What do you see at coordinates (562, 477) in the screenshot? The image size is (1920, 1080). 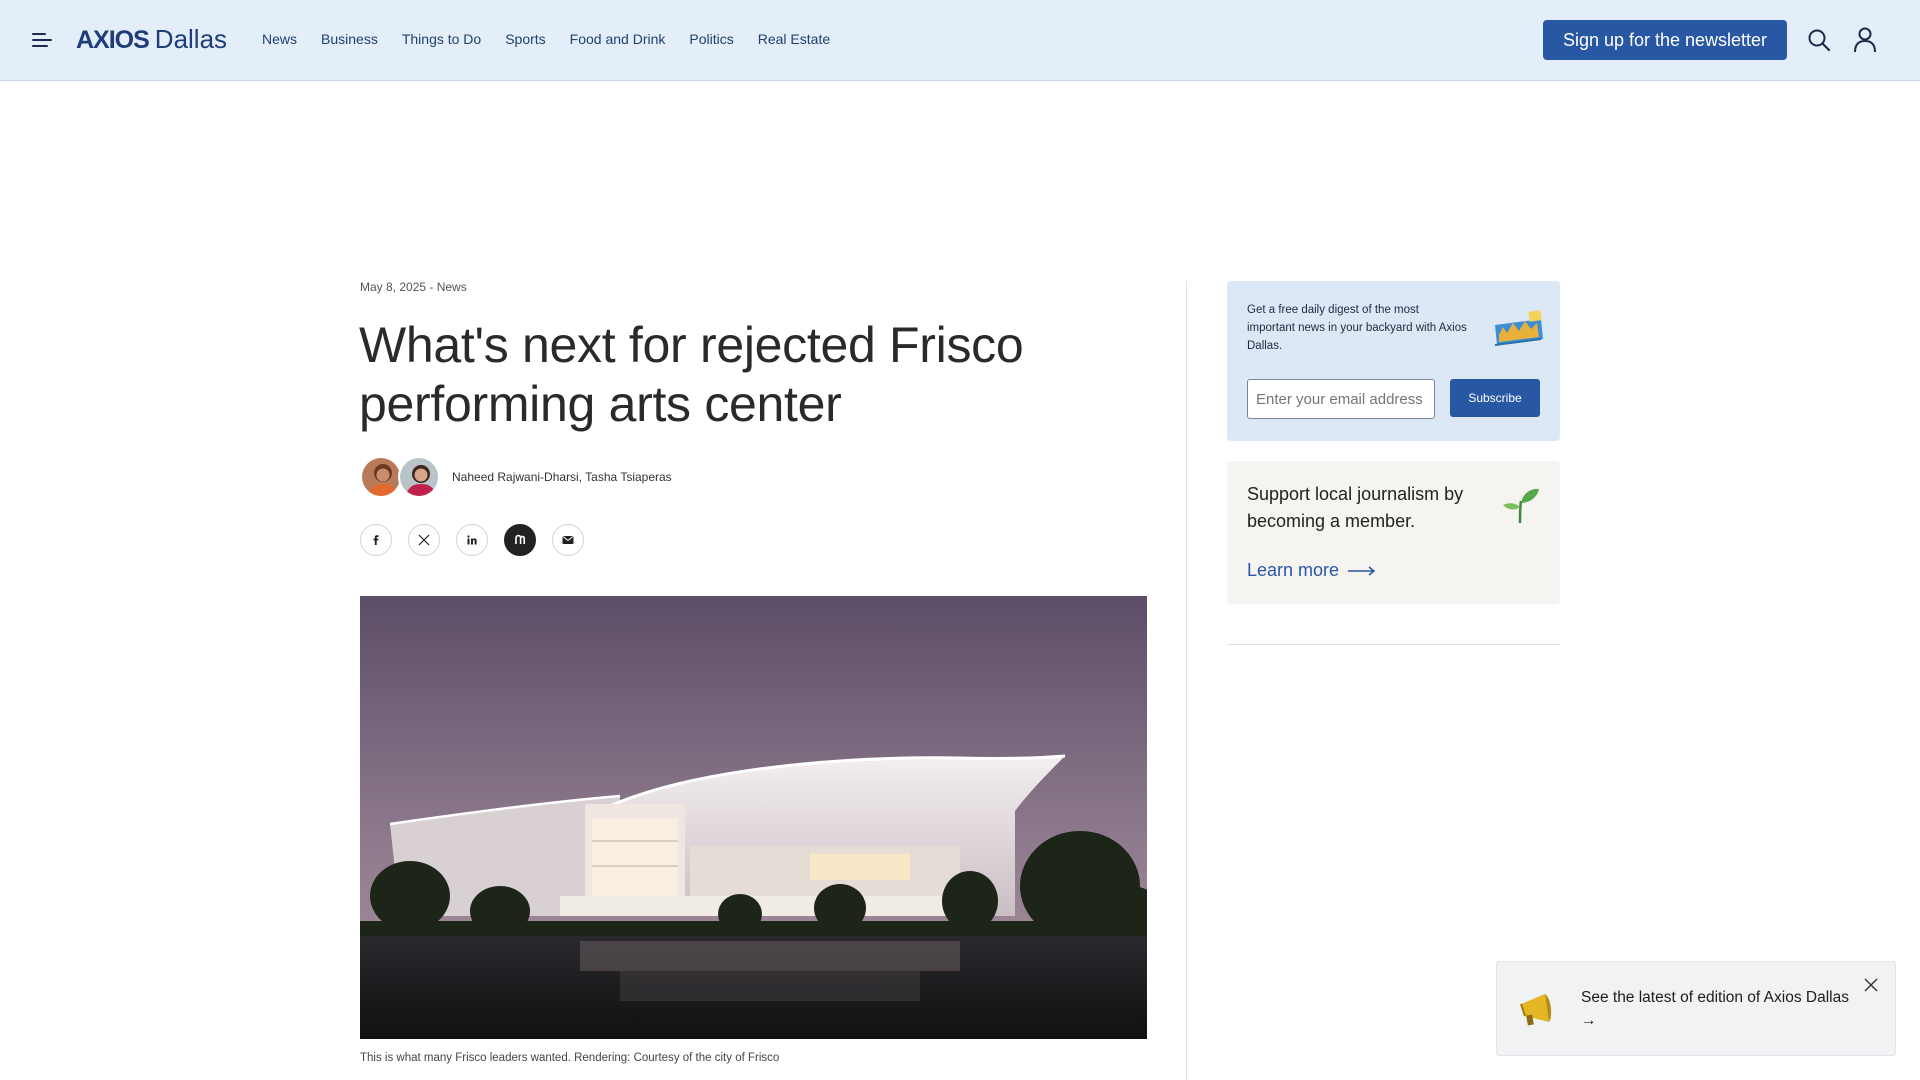 I see `article-byline: Naheed Rajwani-Dharsi, Tasha Tsiaperas` at bounding box center [562, 477].